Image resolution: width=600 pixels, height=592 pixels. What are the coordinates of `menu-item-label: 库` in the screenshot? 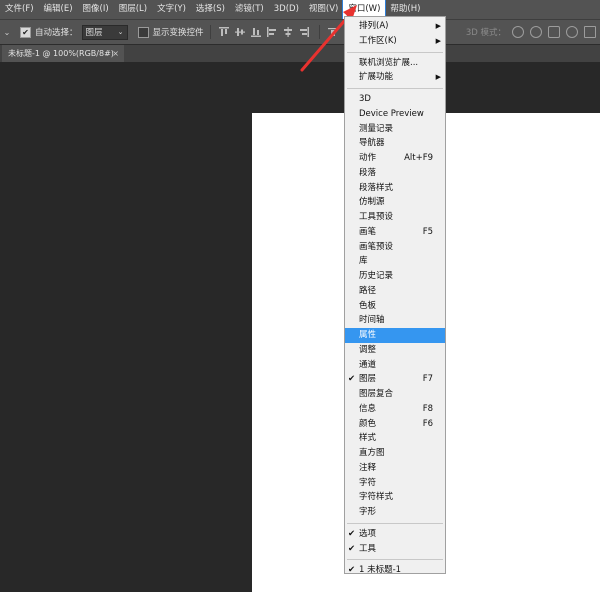 It's located at (363, 261).